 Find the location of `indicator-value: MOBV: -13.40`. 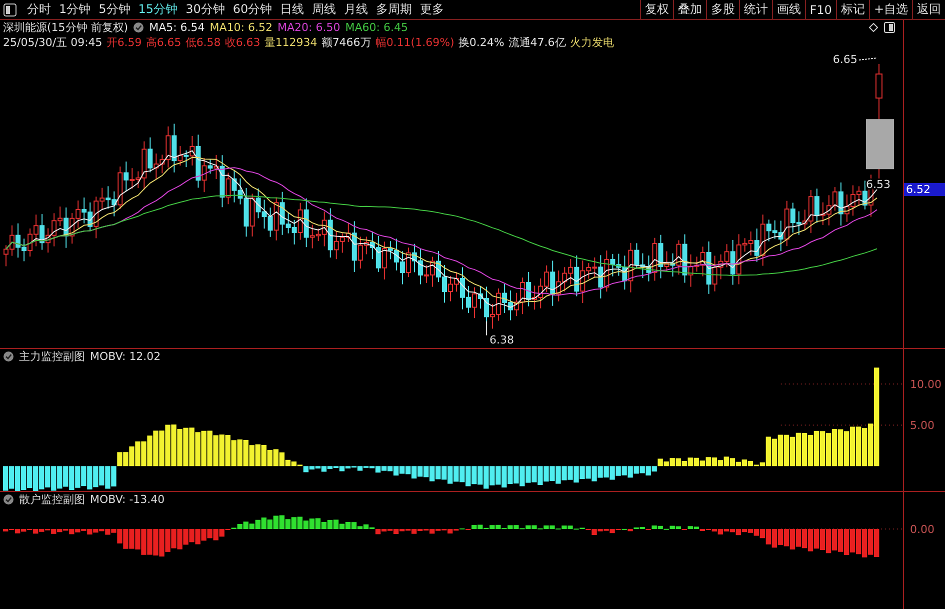

indicator-value: MOBV: -13.40 is located at coordinates (127, 499).